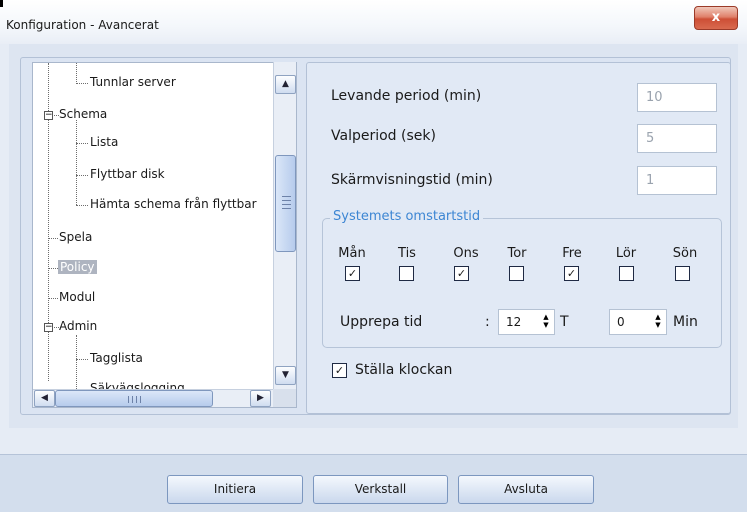 The width and height of the screenshot is (747, 512). What do you see at coordinates (75, 237) in the screenshot?
I see `tree-item-spela: Spela` at bounding box center [75, 237].